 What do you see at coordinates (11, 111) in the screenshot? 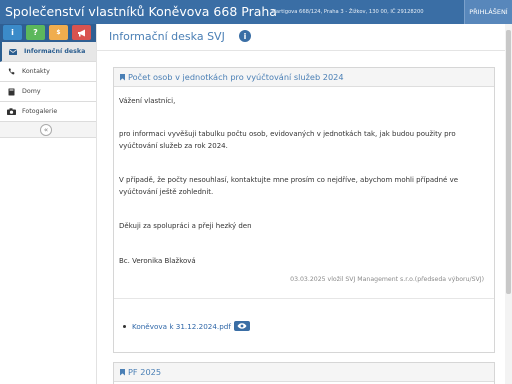
I see `camera-icon` at bounding box center [11, 111].